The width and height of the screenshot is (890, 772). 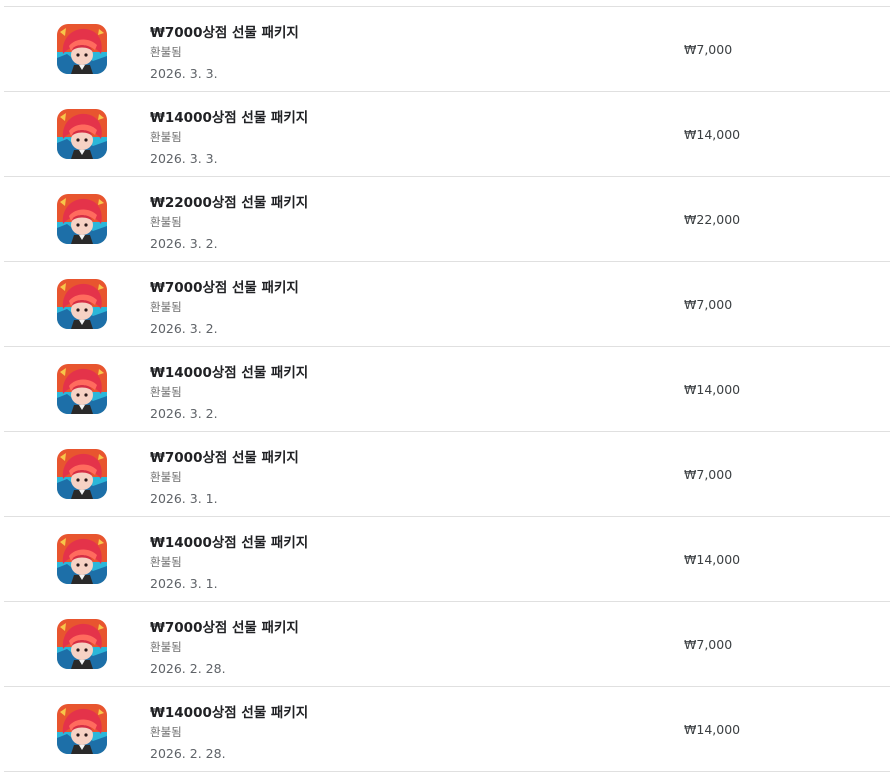 What do you see at coordinates (447, 49) in the screenshot?
I see `purchase-row-1: ₩7000상점 선물 패키지 환불됨 2026. 3. 3. ₩7,000` at bounding box center [447, 49].